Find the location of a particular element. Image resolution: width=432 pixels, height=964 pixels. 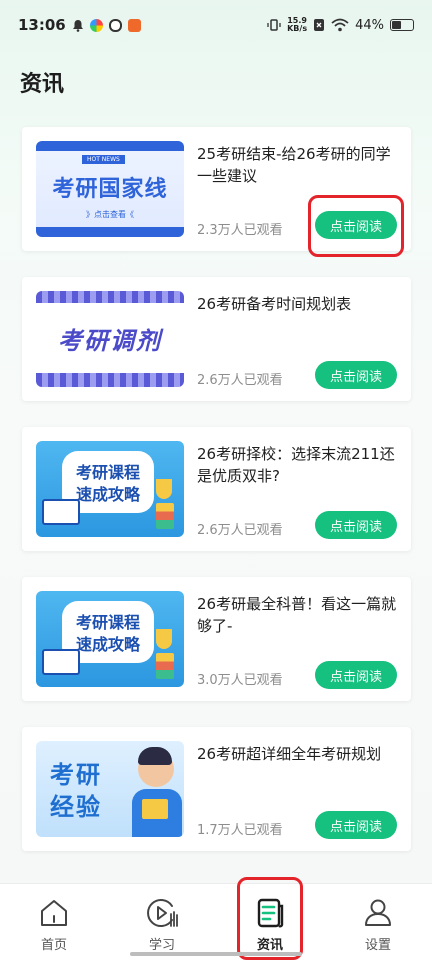

app-icon-colorful is located at coordinates (96, 25).